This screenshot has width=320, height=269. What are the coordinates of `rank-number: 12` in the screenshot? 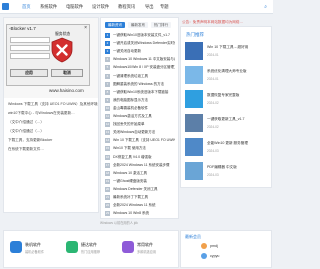 It's located at (107, 125).